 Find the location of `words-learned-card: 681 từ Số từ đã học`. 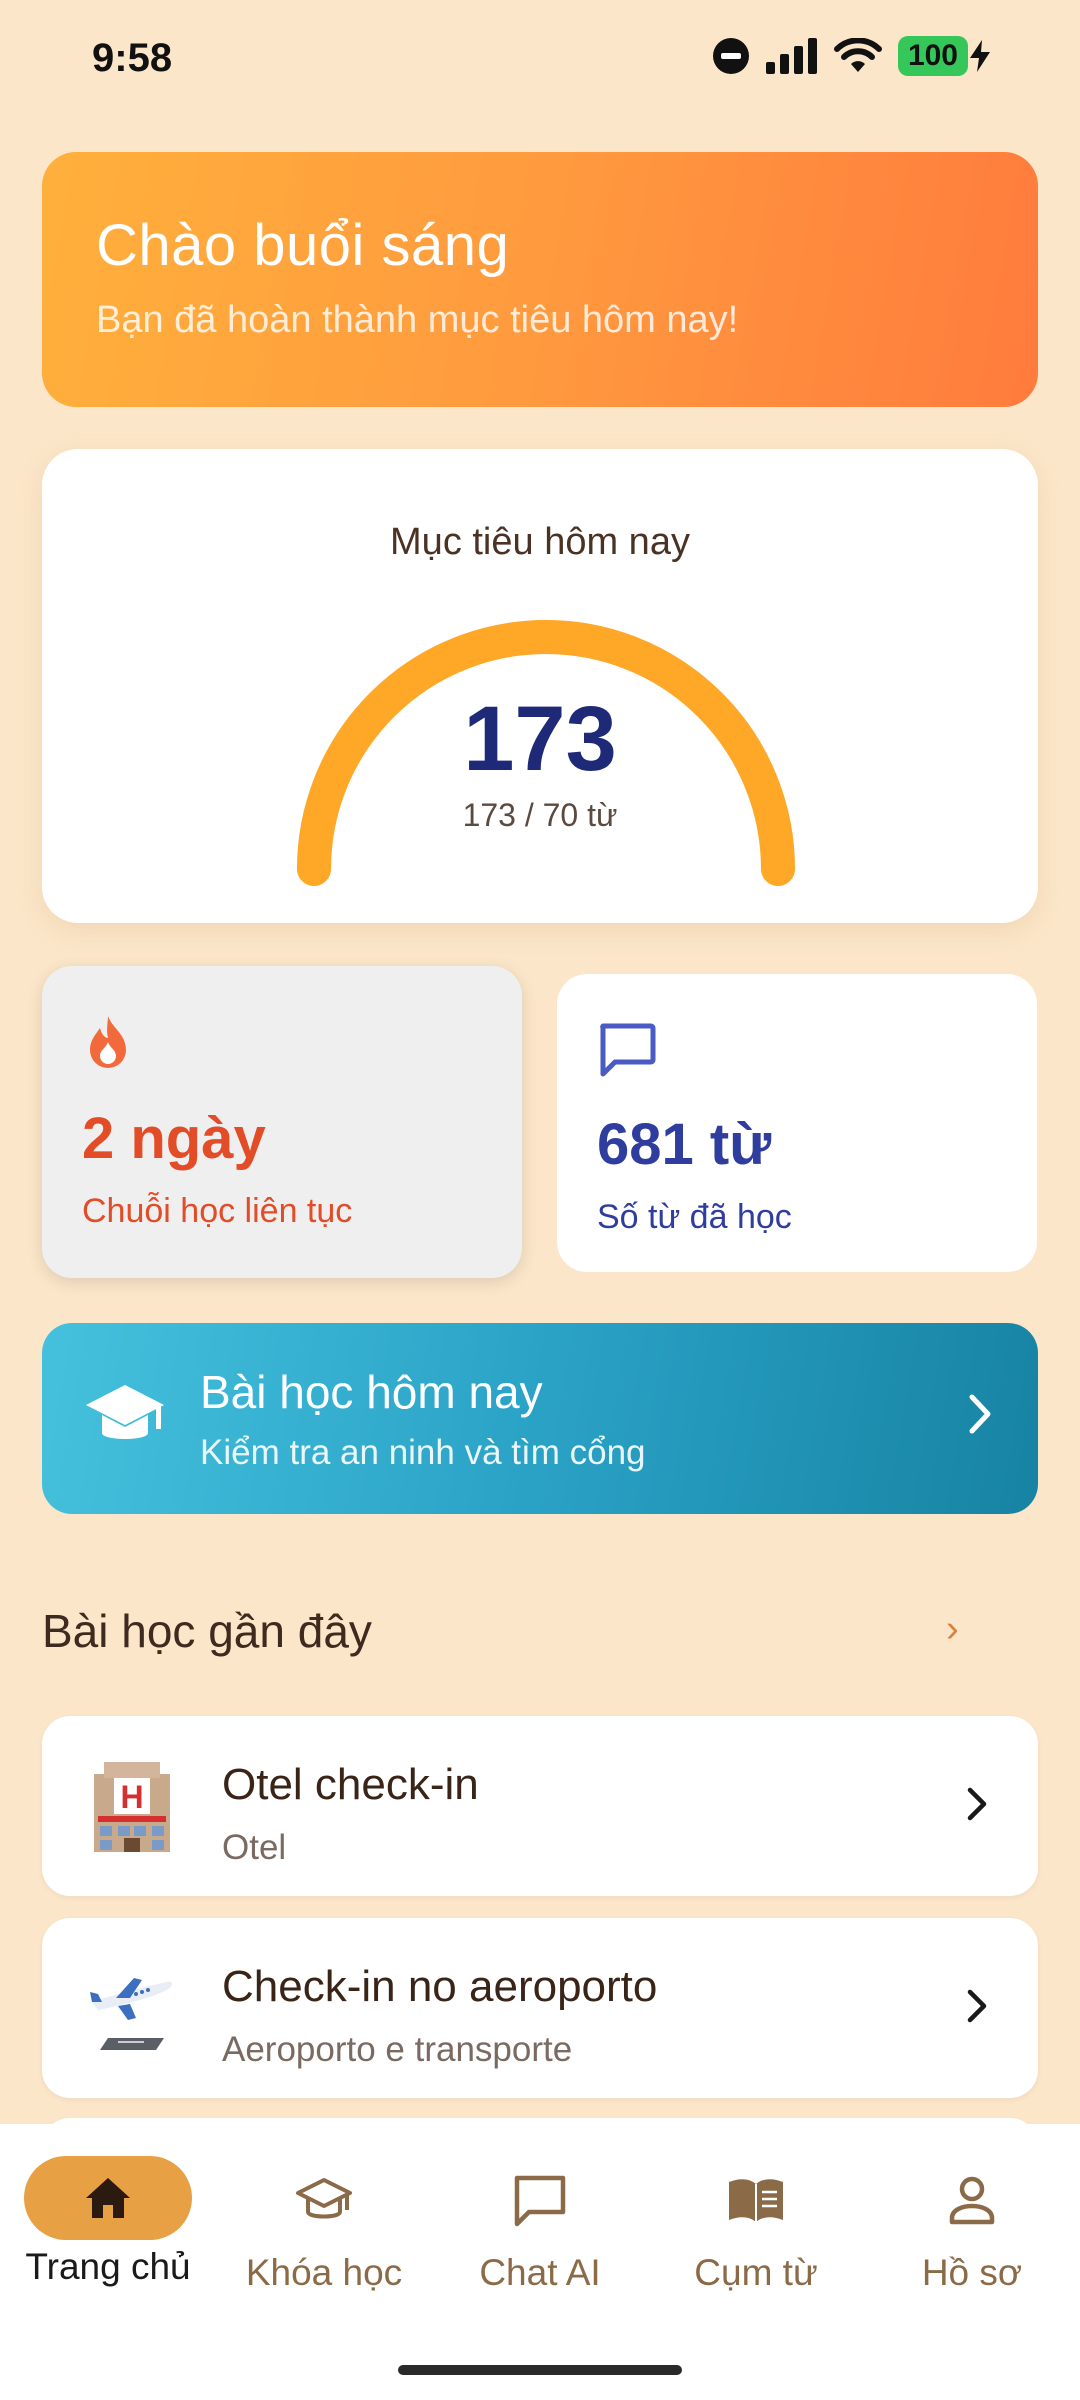

words-learned-card: 681 từ Số từ đã học is located at coordinates (797, 1123).